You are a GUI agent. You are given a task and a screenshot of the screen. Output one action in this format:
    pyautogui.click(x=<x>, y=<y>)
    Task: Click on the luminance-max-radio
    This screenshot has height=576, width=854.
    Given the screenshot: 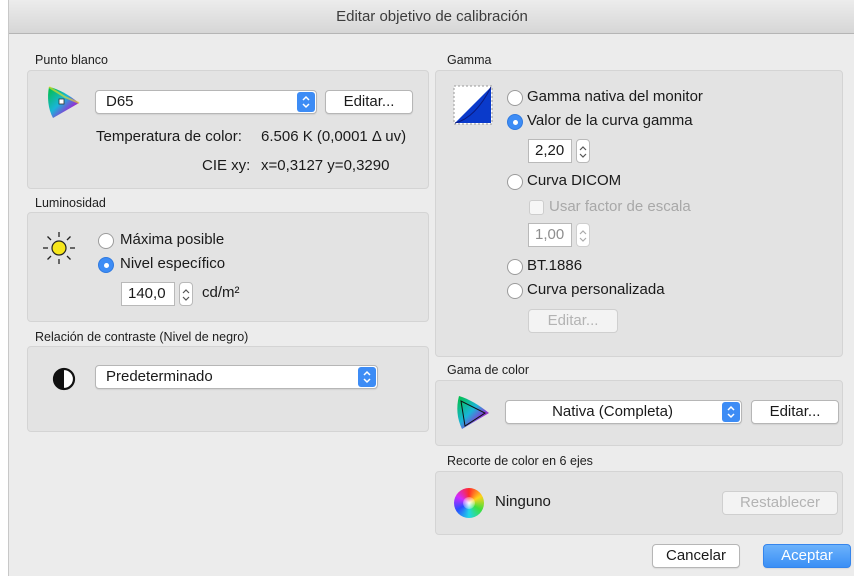 What is the action you would take?
    pyautogui.click(x=106, y=241)
    